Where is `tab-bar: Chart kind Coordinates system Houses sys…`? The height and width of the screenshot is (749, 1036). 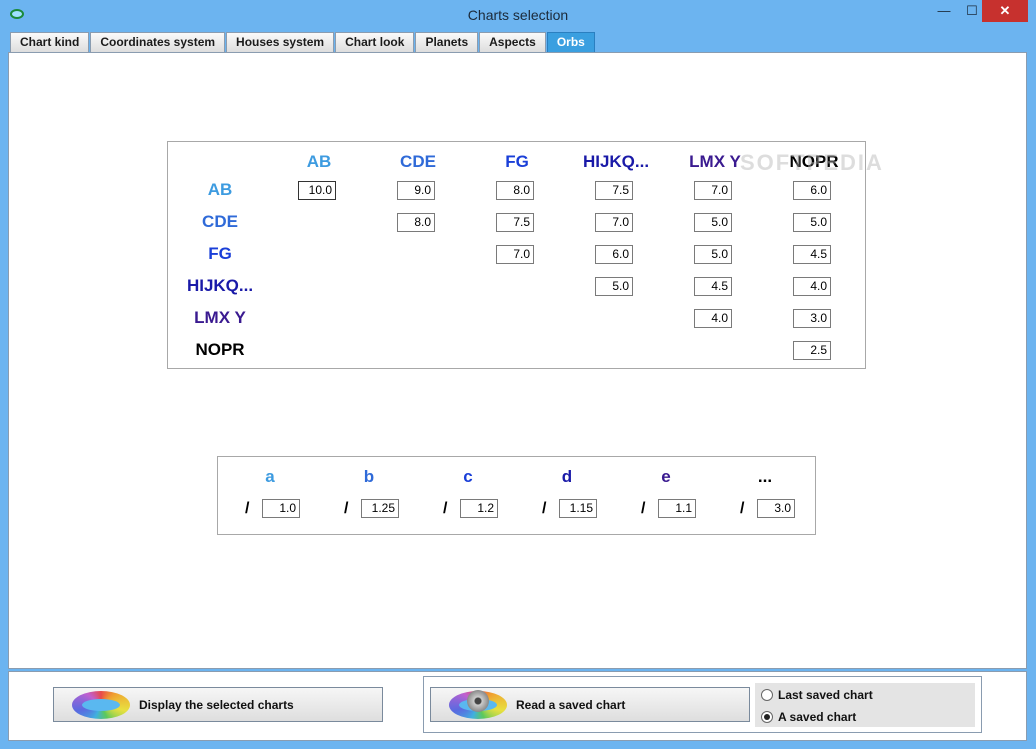 tab-bar: Chart kind Coordinates system Houses sys… is located at coordinates (303, 42).